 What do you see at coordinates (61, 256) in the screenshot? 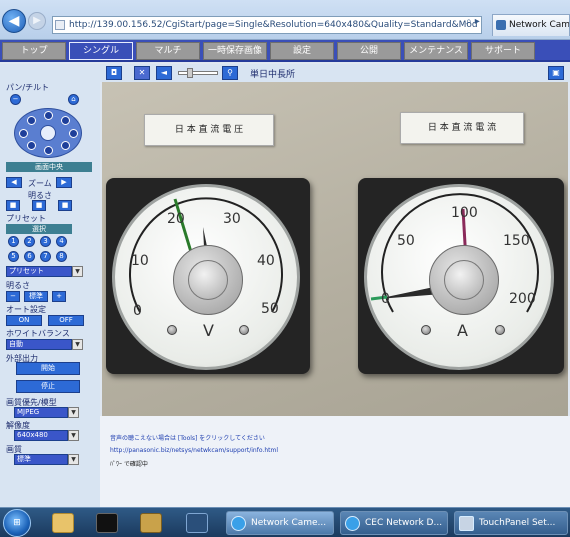
I see `preset-8-button: 8` at bounding box center [61, 256].